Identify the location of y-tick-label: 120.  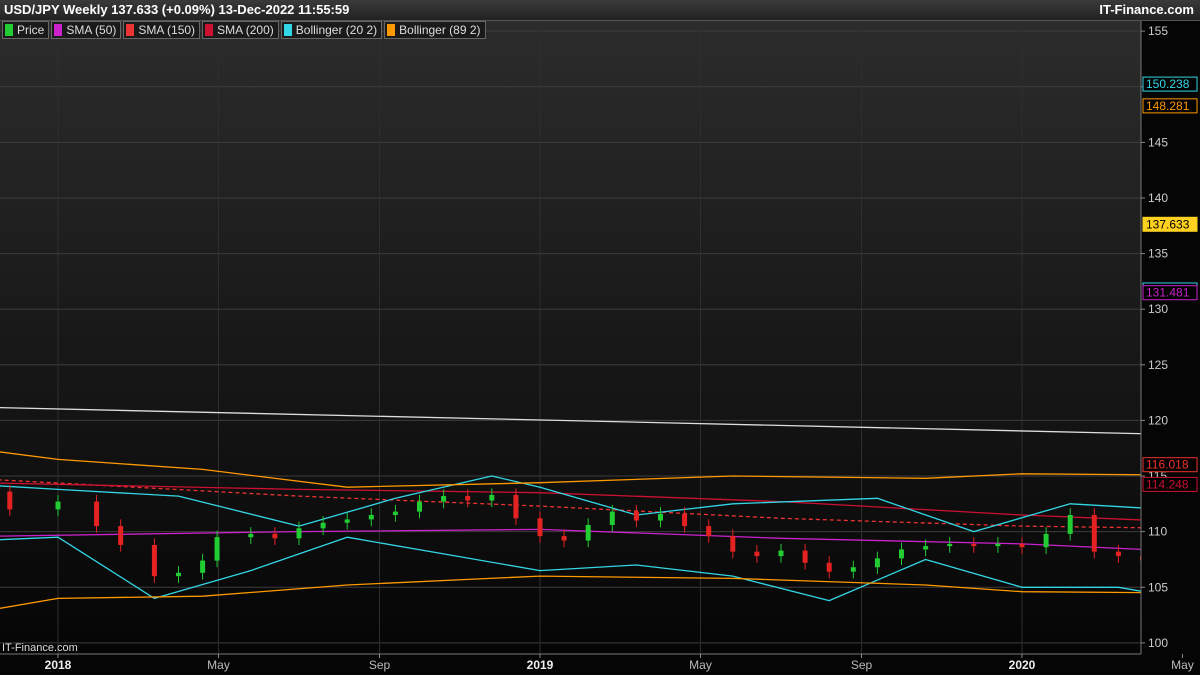
(1158, 420).